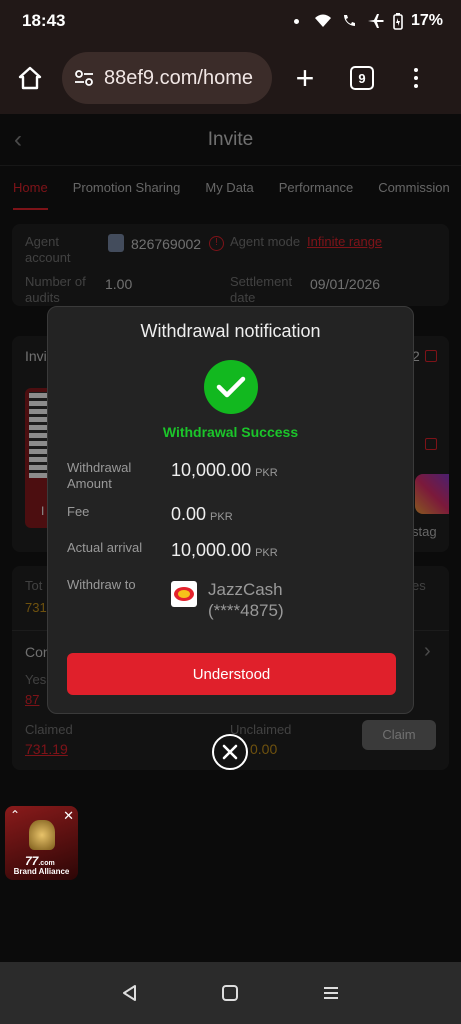 The width and height of the screenshot is (461, 1024). Describe the element at coordinates (375, 21) in the screenshot. I see `airplane-icon` at that location.